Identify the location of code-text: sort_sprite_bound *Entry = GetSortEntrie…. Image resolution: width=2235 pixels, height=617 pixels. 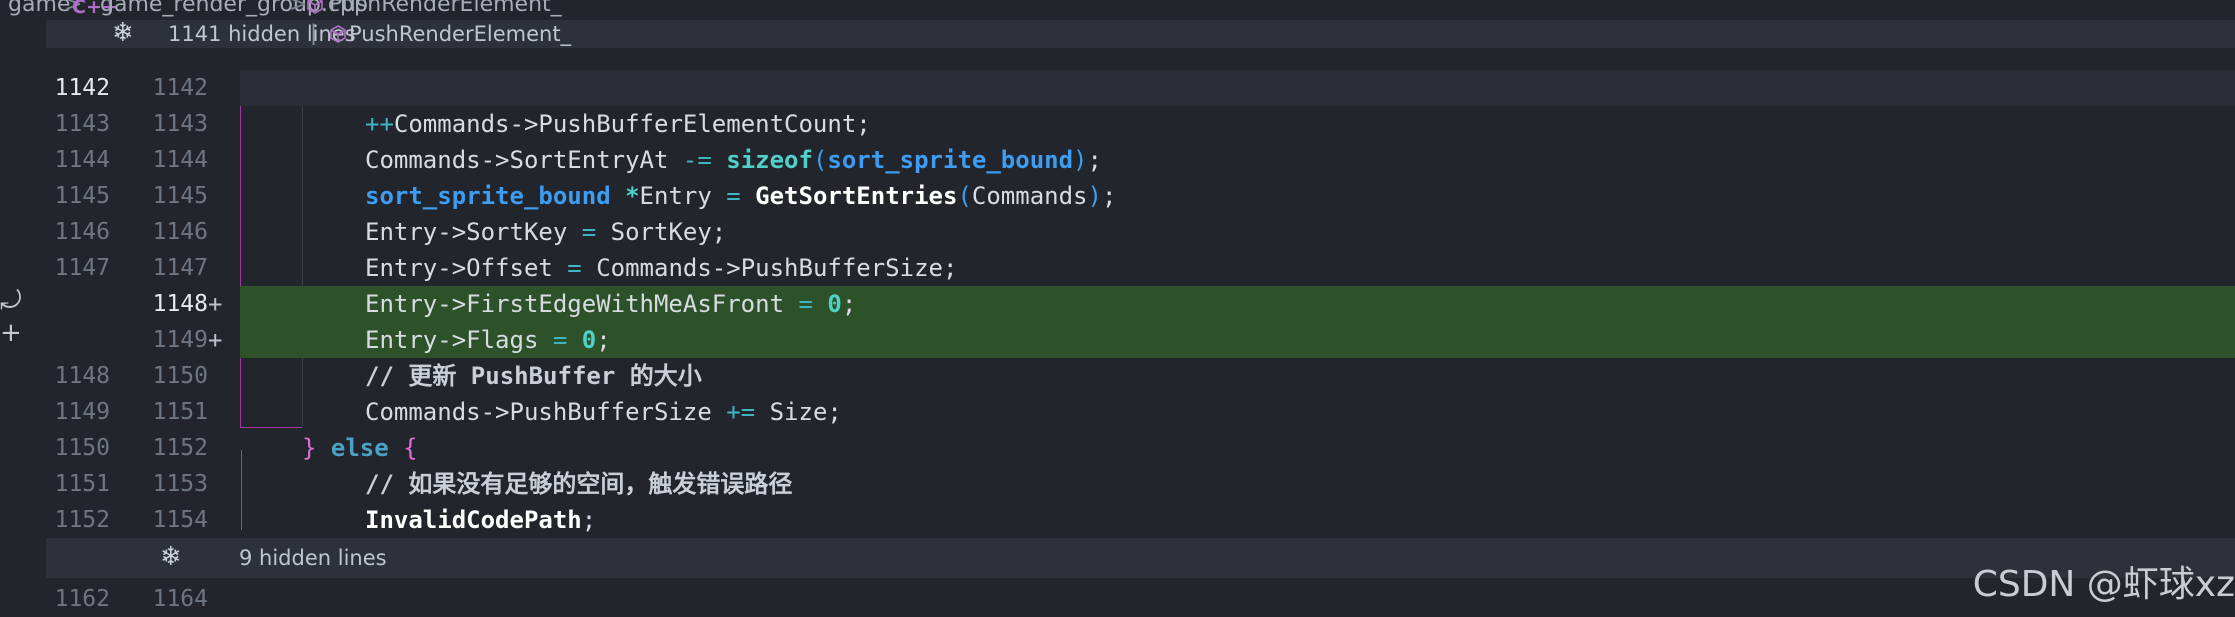
(741, 196).